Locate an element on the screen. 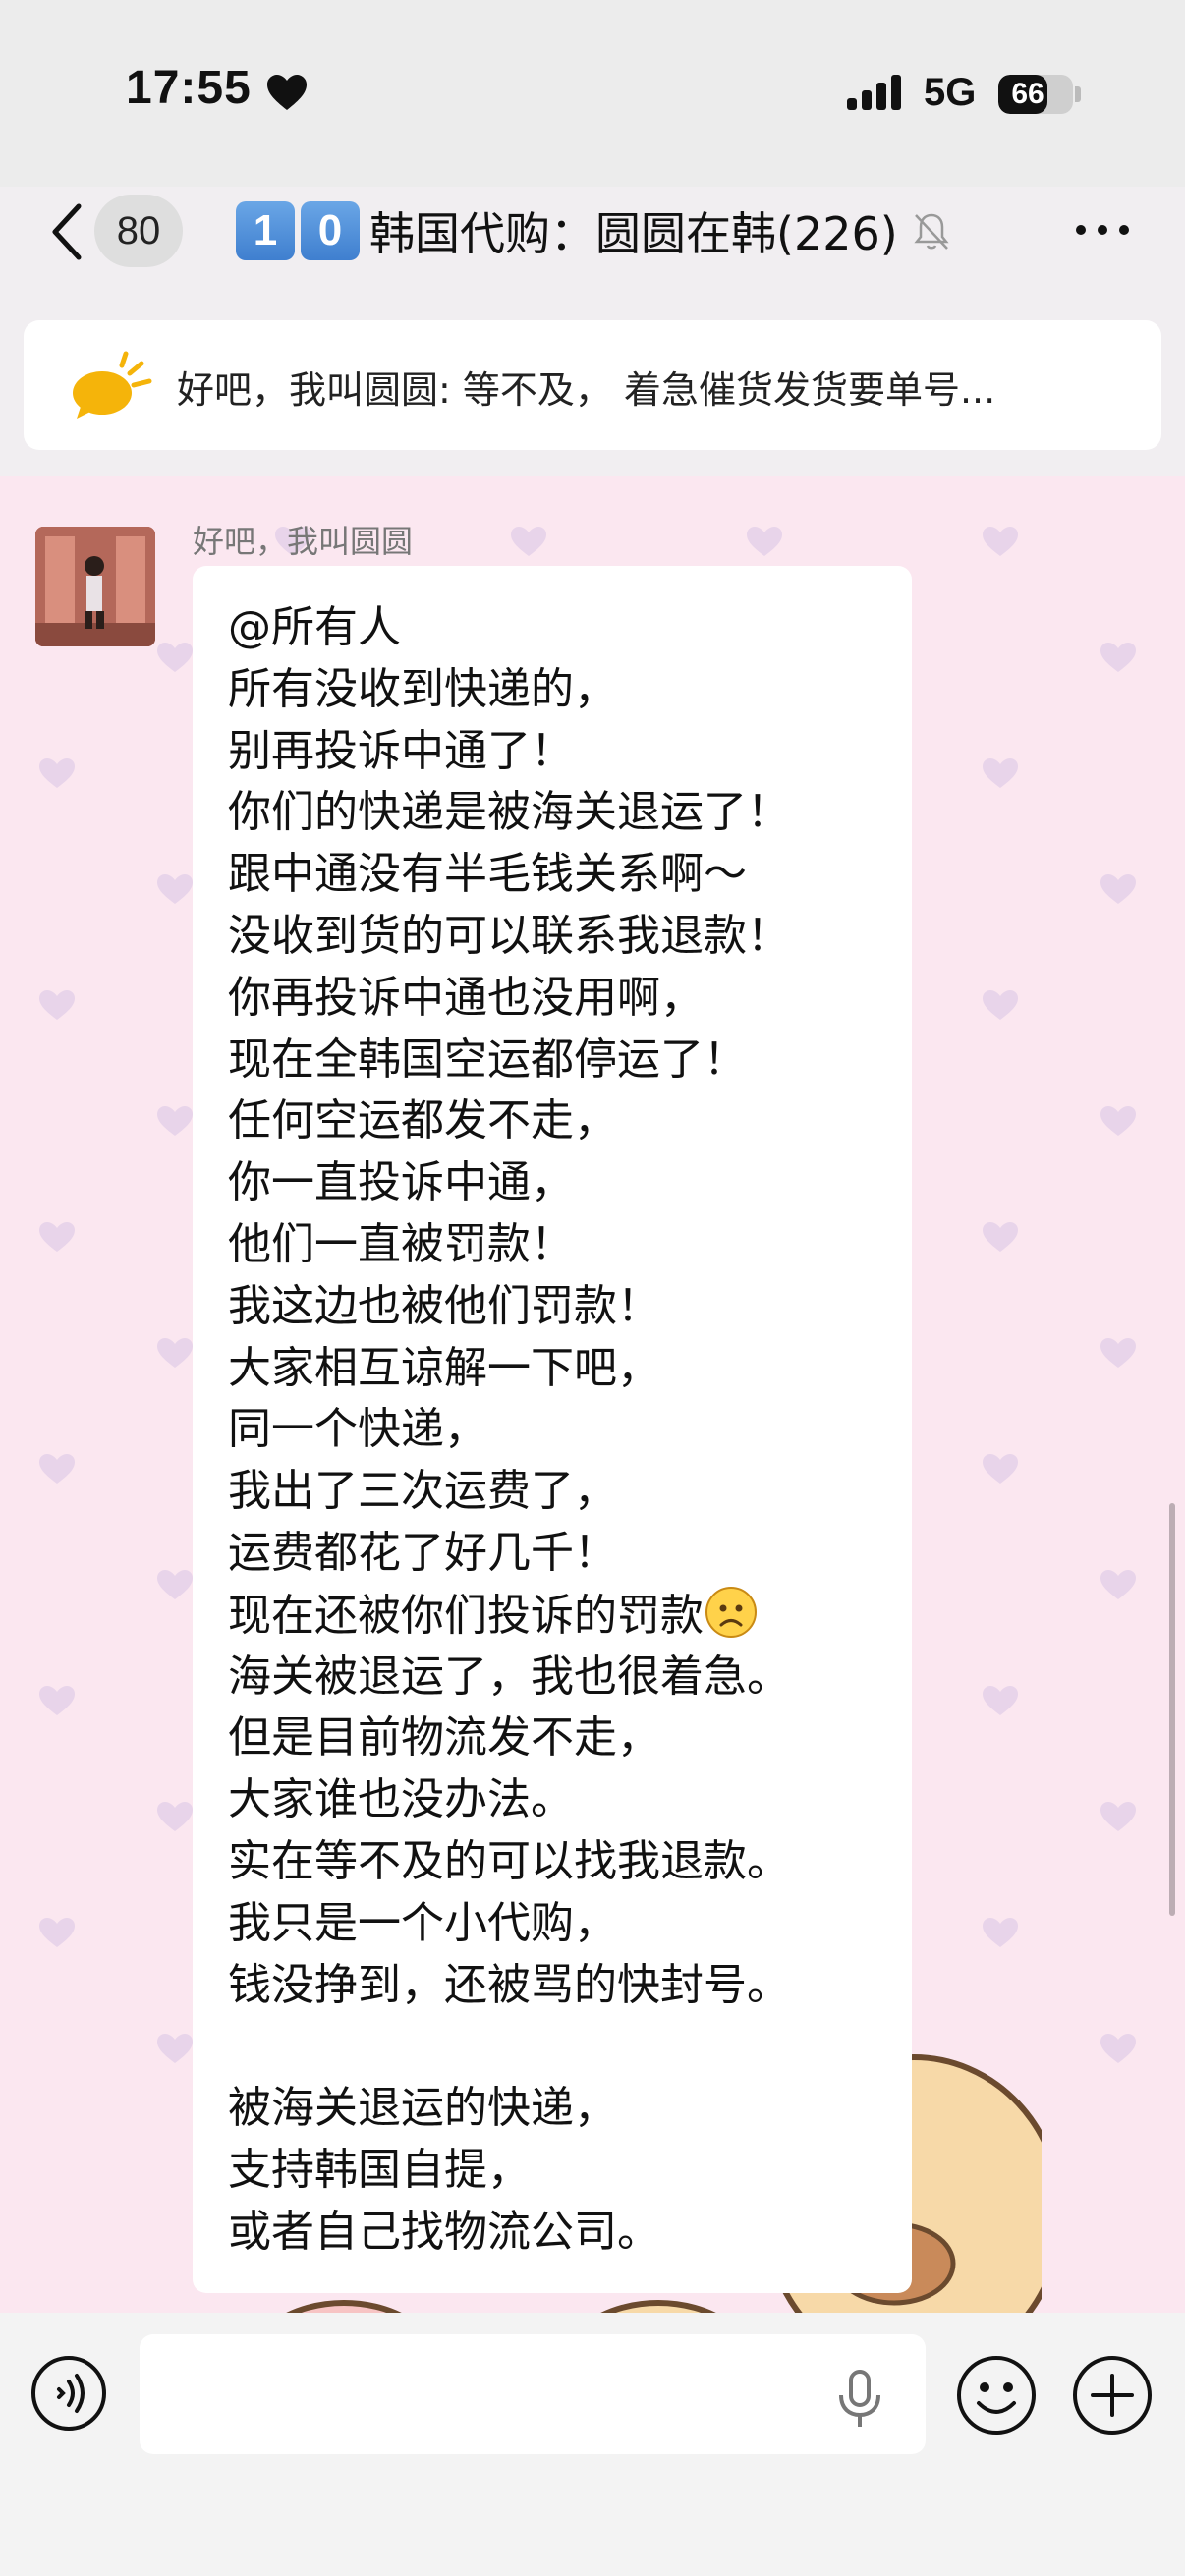 This screenshot has height=2576, width=1185. message-line-text: 被海关退运的快递， is located at coordinates (423, 2108).